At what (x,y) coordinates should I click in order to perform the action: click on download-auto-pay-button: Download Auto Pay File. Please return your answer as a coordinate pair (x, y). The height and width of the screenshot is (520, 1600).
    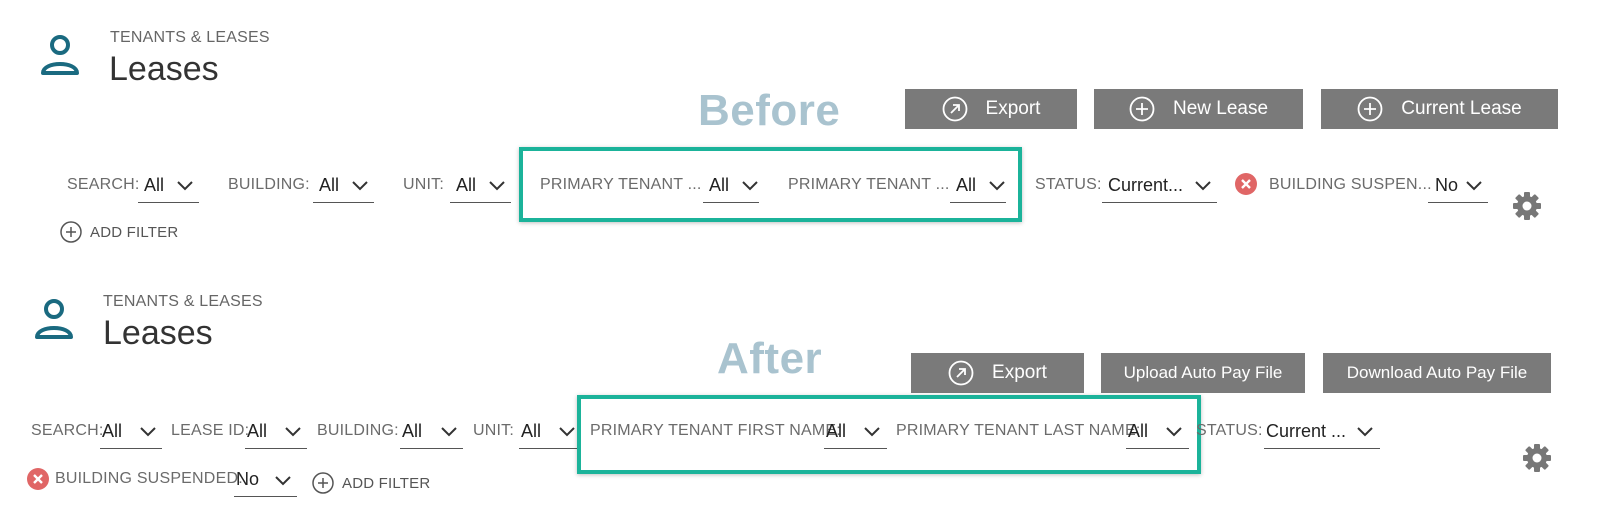
    Looking at the image, I should click on (1437, 373).